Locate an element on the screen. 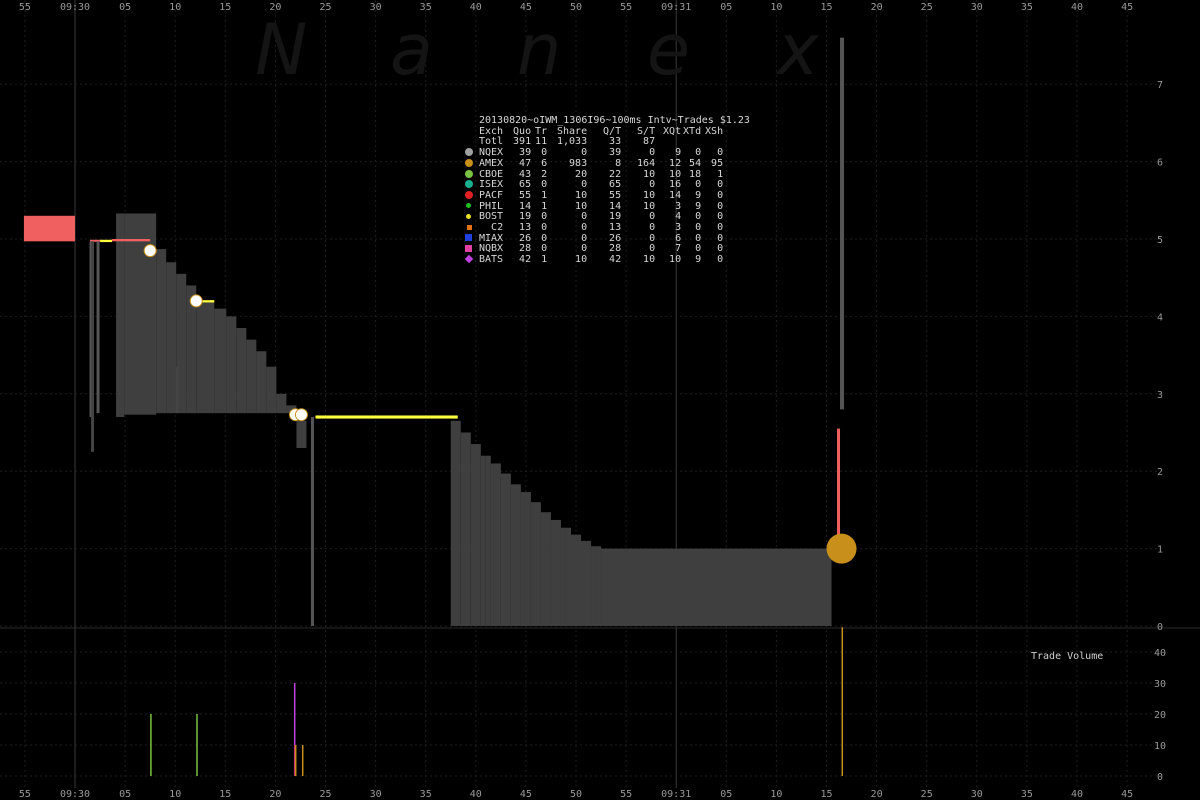 The width and height of the screenshot is (1200, 800). cell: BATS is located at coordinates (491, 260).